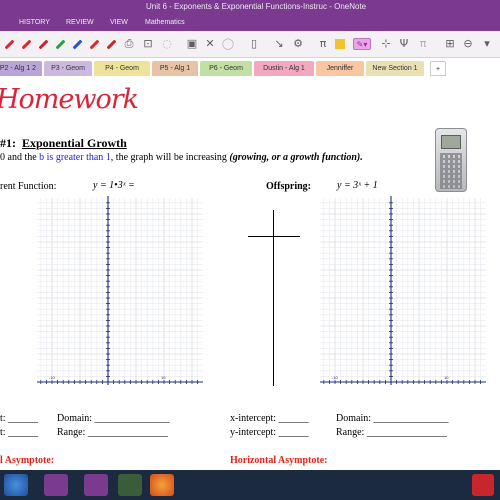 This screenshot has height=500, width=500. What do you see at coordinates (269, 432) in the screenshot?
I see `y-intercept-field: y-intercept: ______` at bounding box center [269, 432].